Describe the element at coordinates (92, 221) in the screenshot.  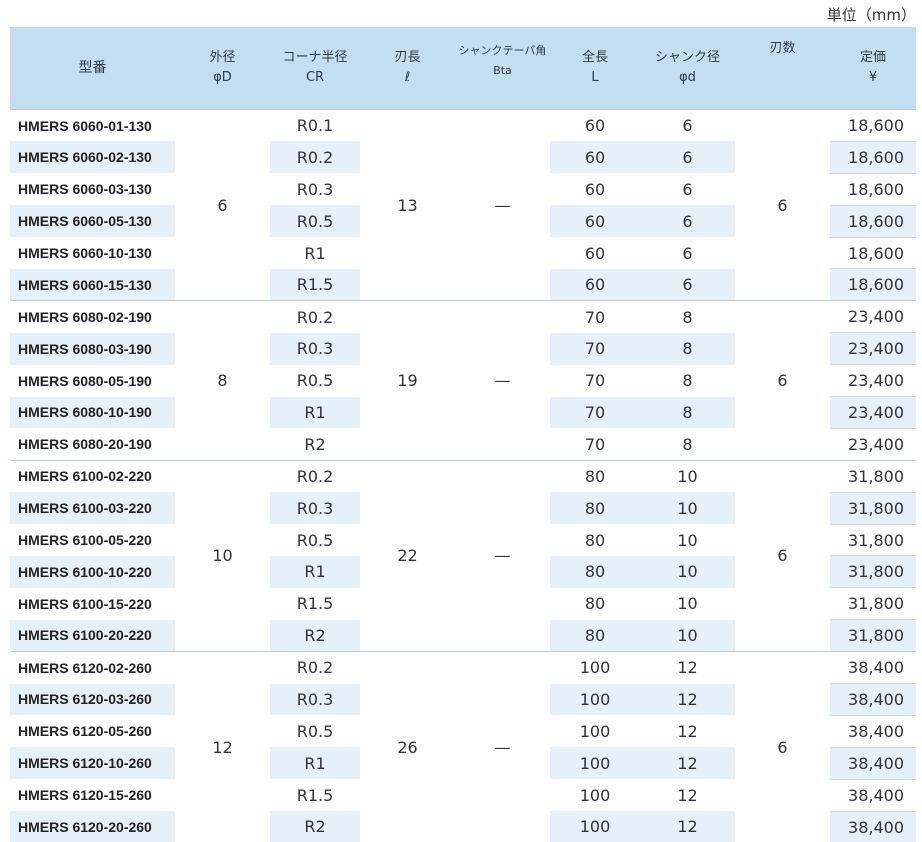
I see `model-cell: HMERS 6060-05-130` at that location.